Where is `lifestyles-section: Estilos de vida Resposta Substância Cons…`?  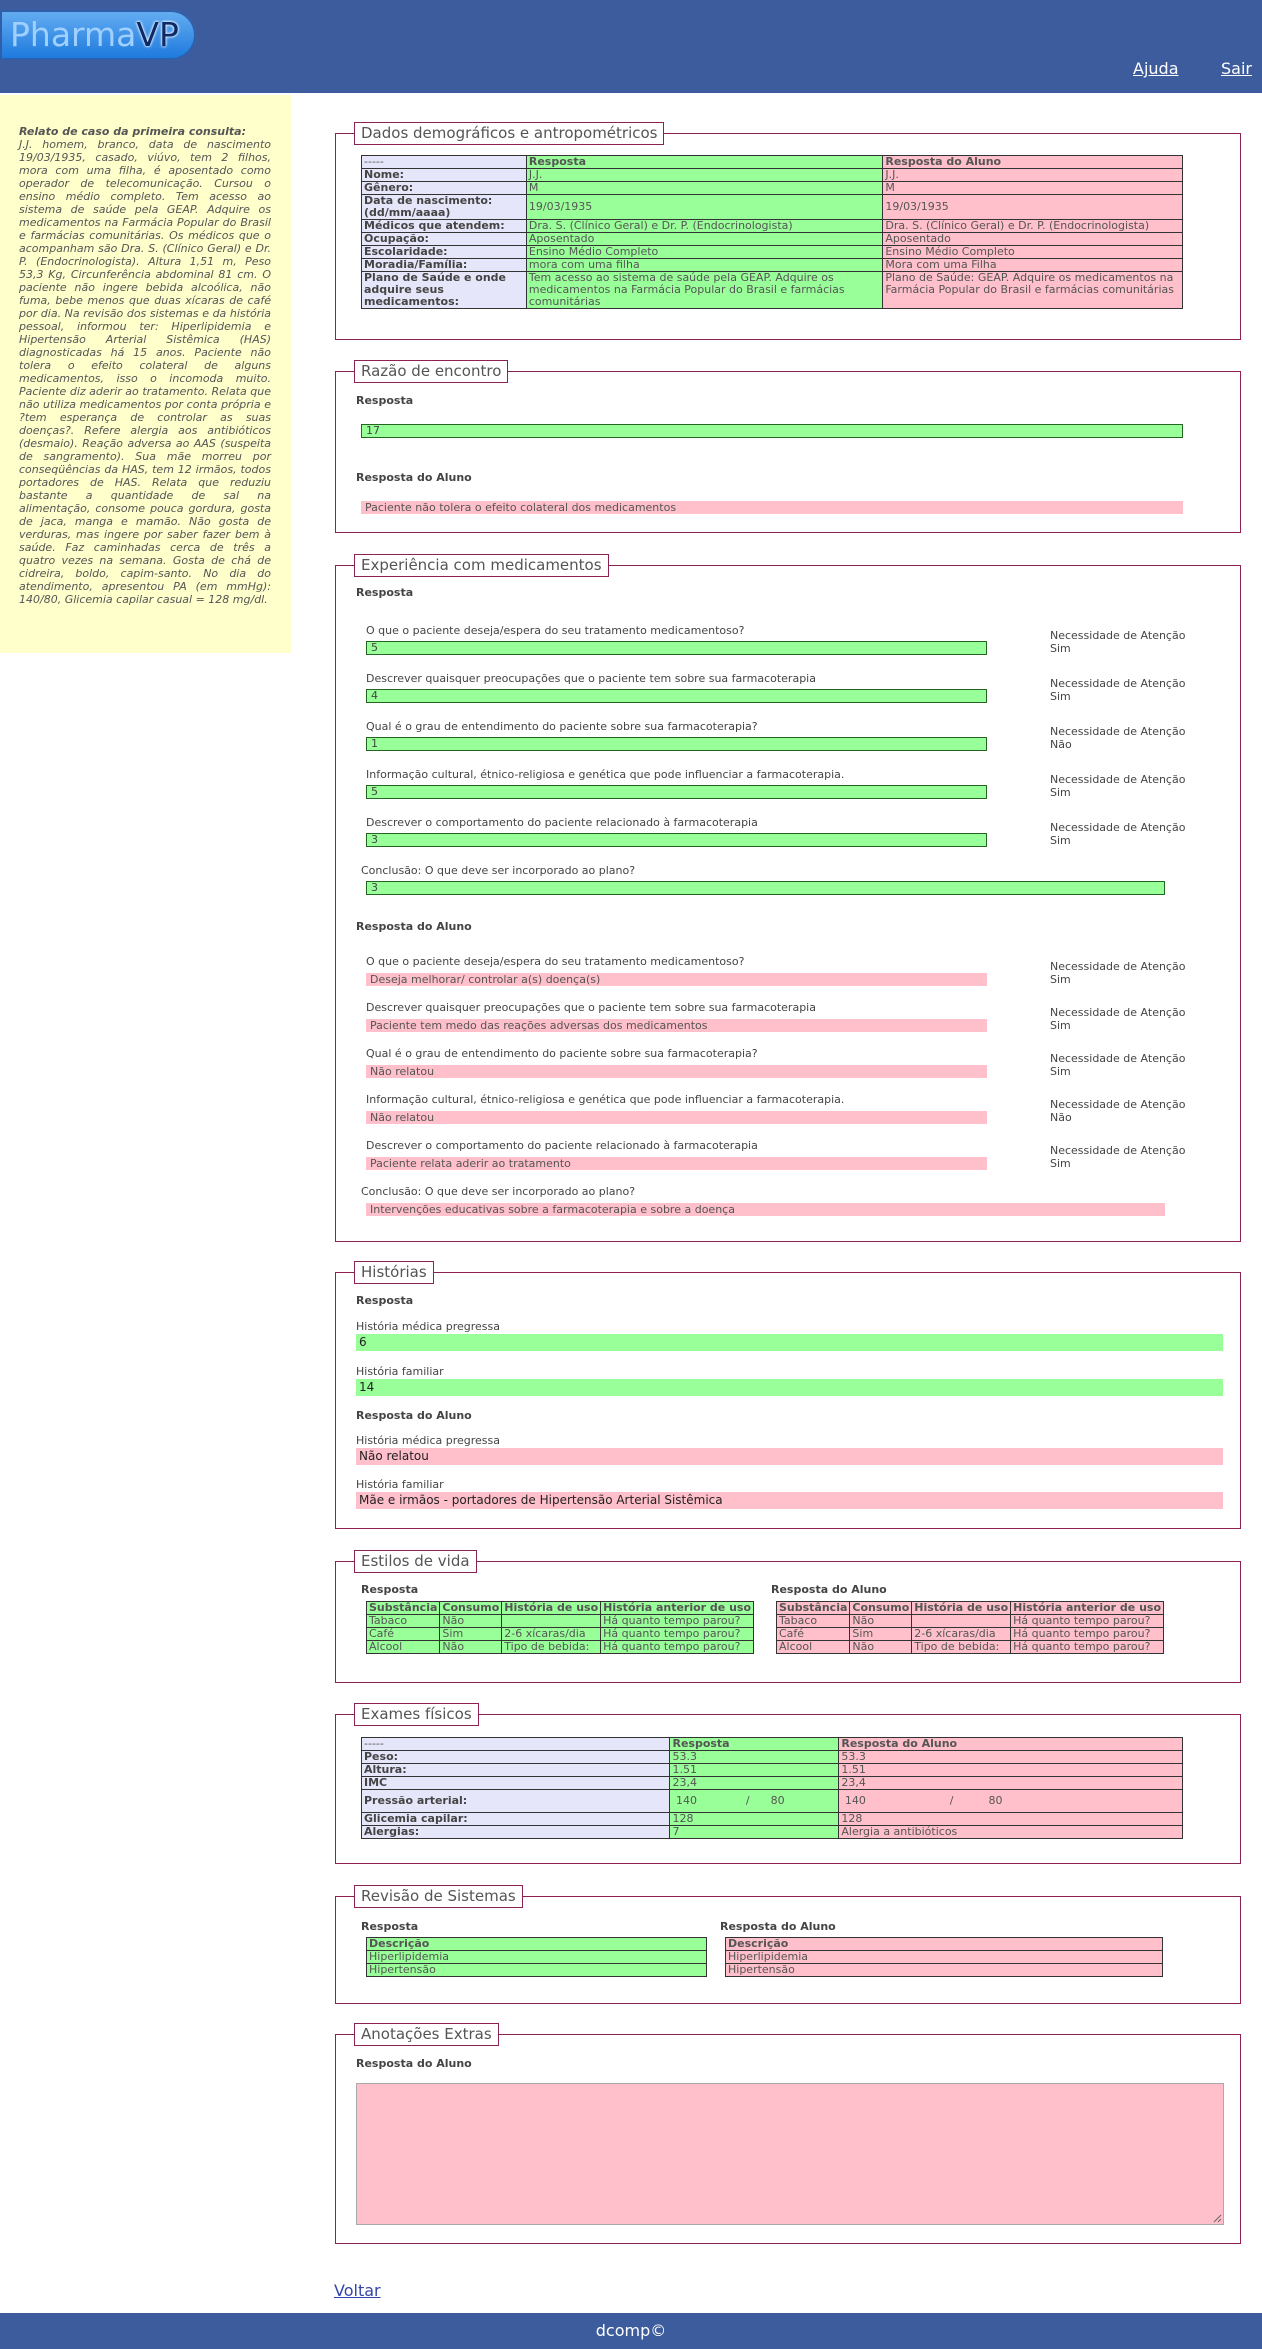
lifestyles-section: Estilos de vida Resposta Substância Cons… is located at coordinates (788, 1616).